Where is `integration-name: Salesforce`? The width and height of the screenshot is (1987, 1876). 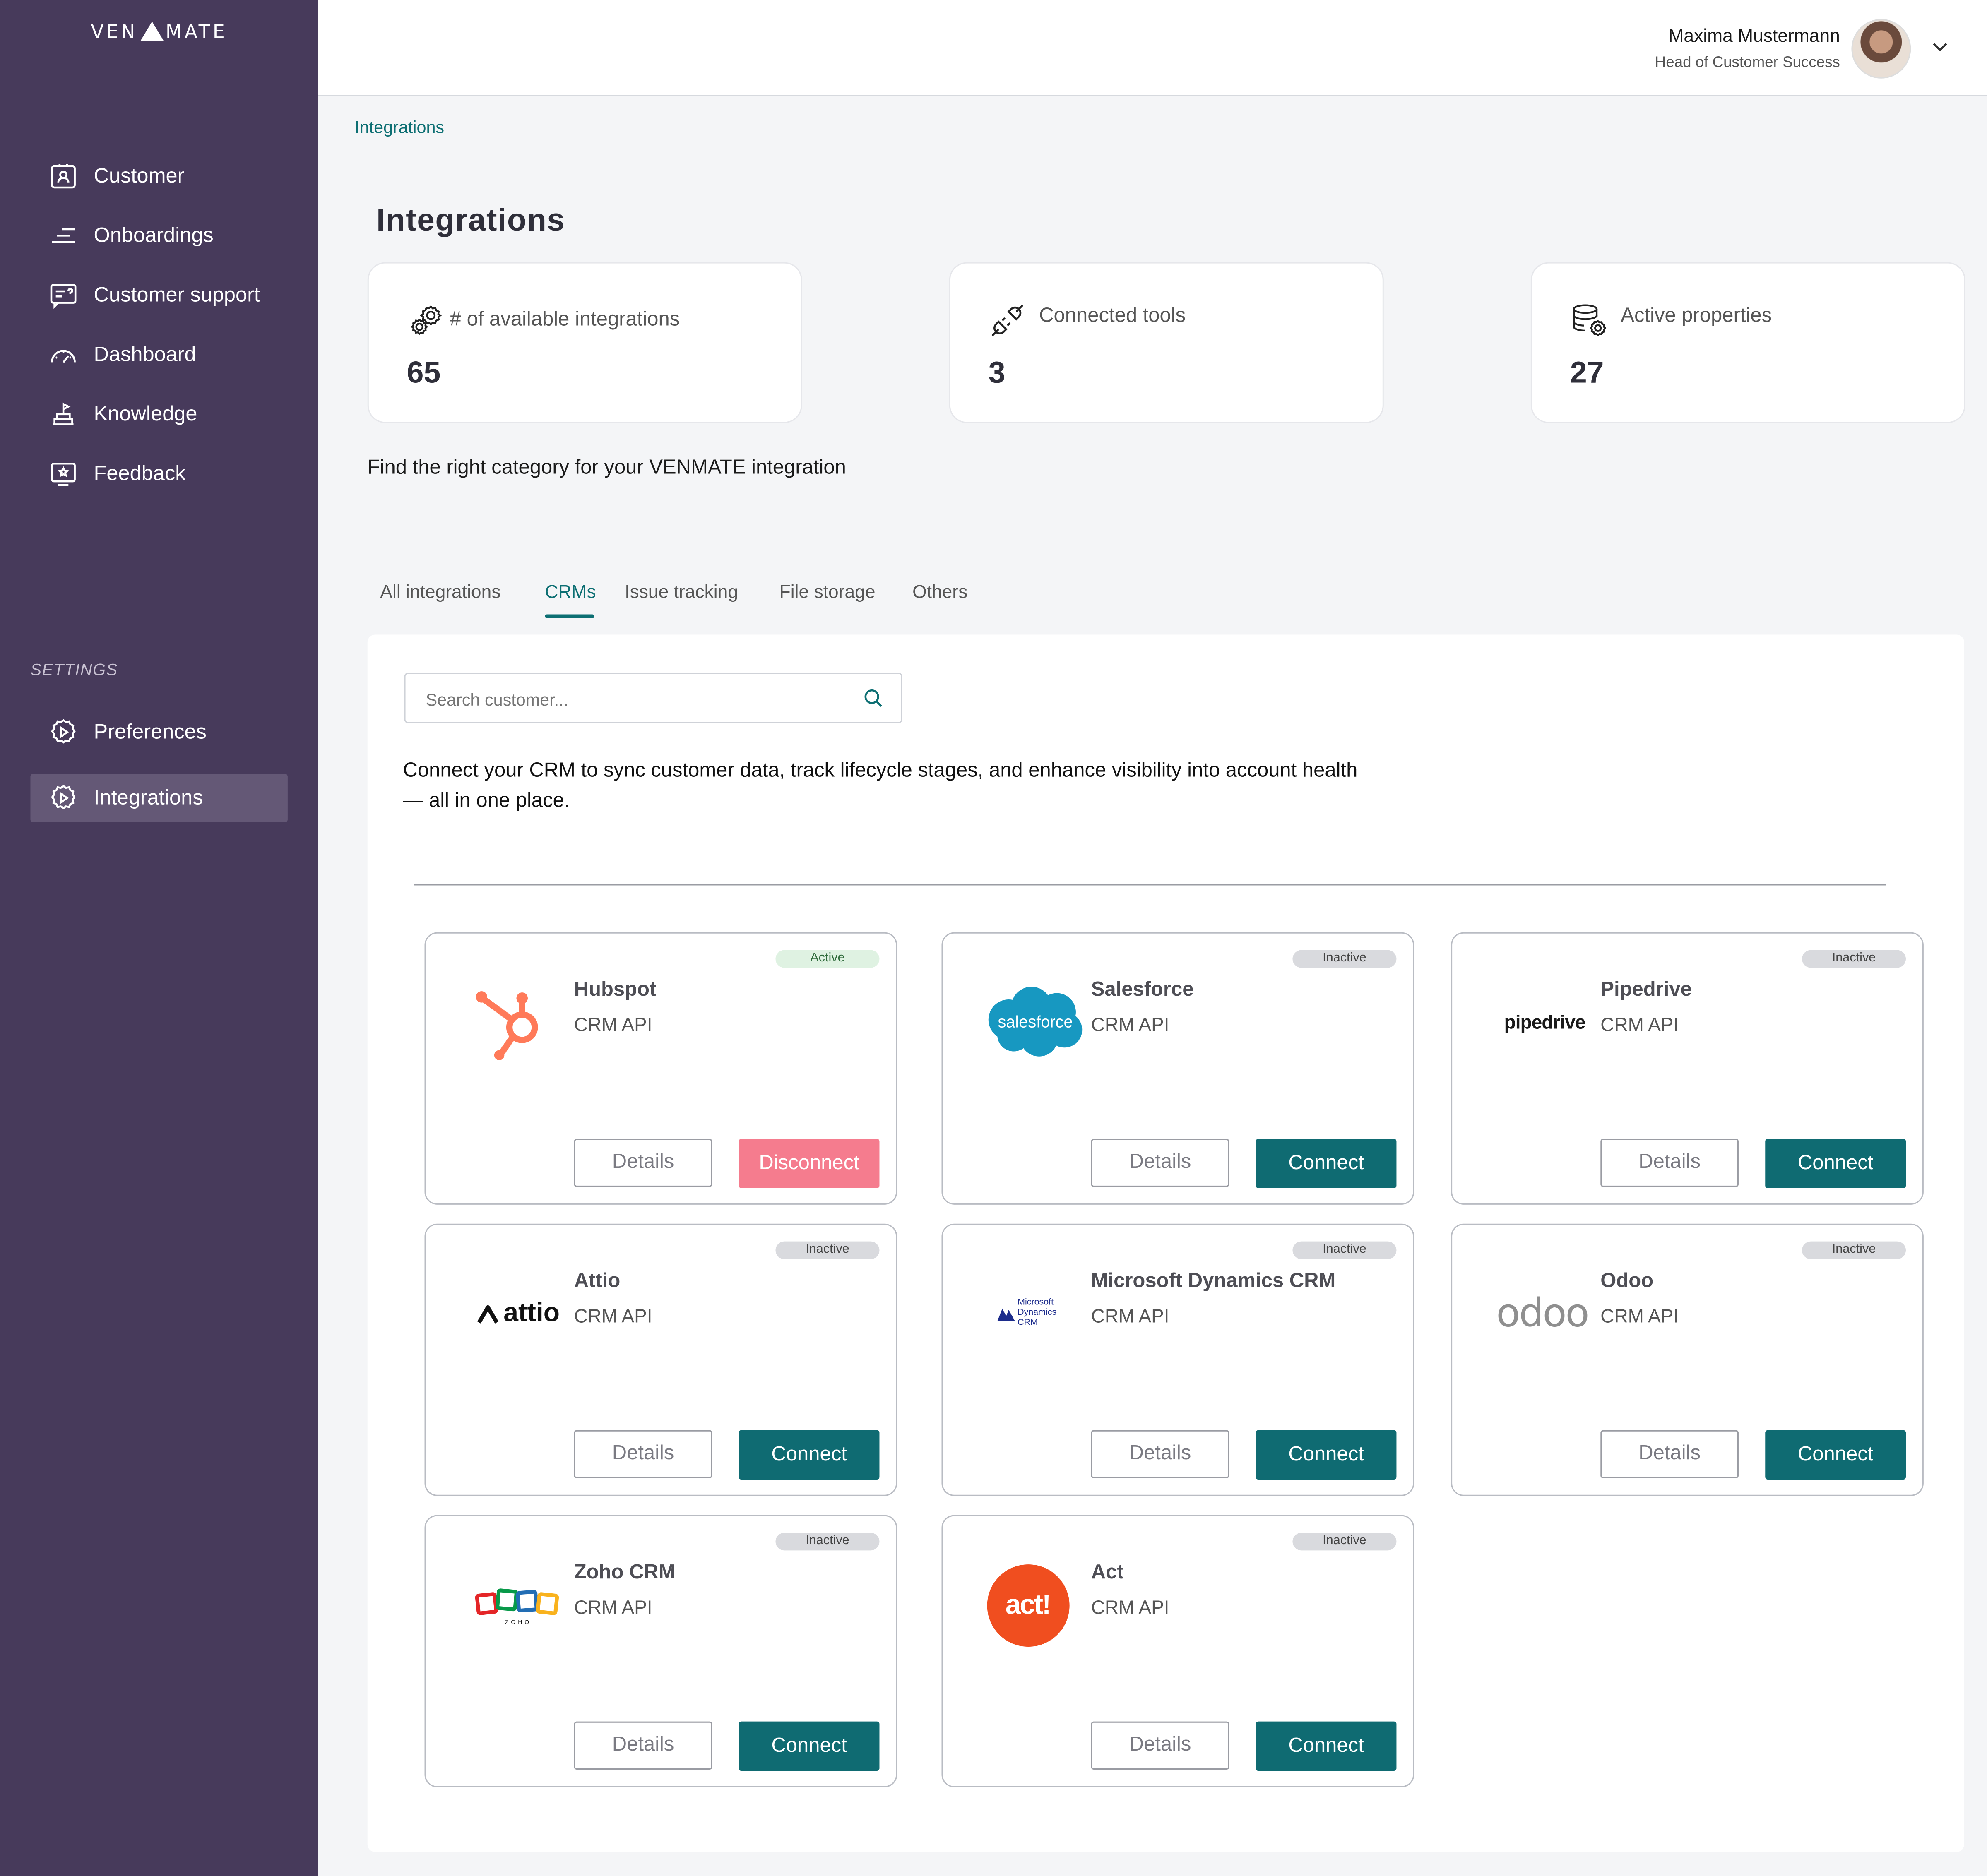 integration-name: Salesforce is located at coordinates (1142, 990).